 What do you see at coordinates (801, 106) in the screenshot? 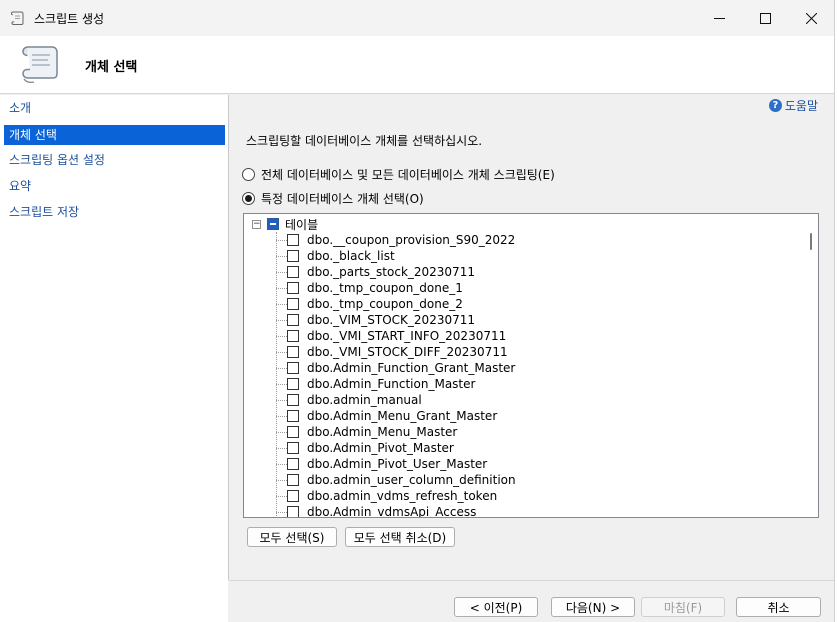
I see `help-label: 도움말` at bounding box center [801, 106].